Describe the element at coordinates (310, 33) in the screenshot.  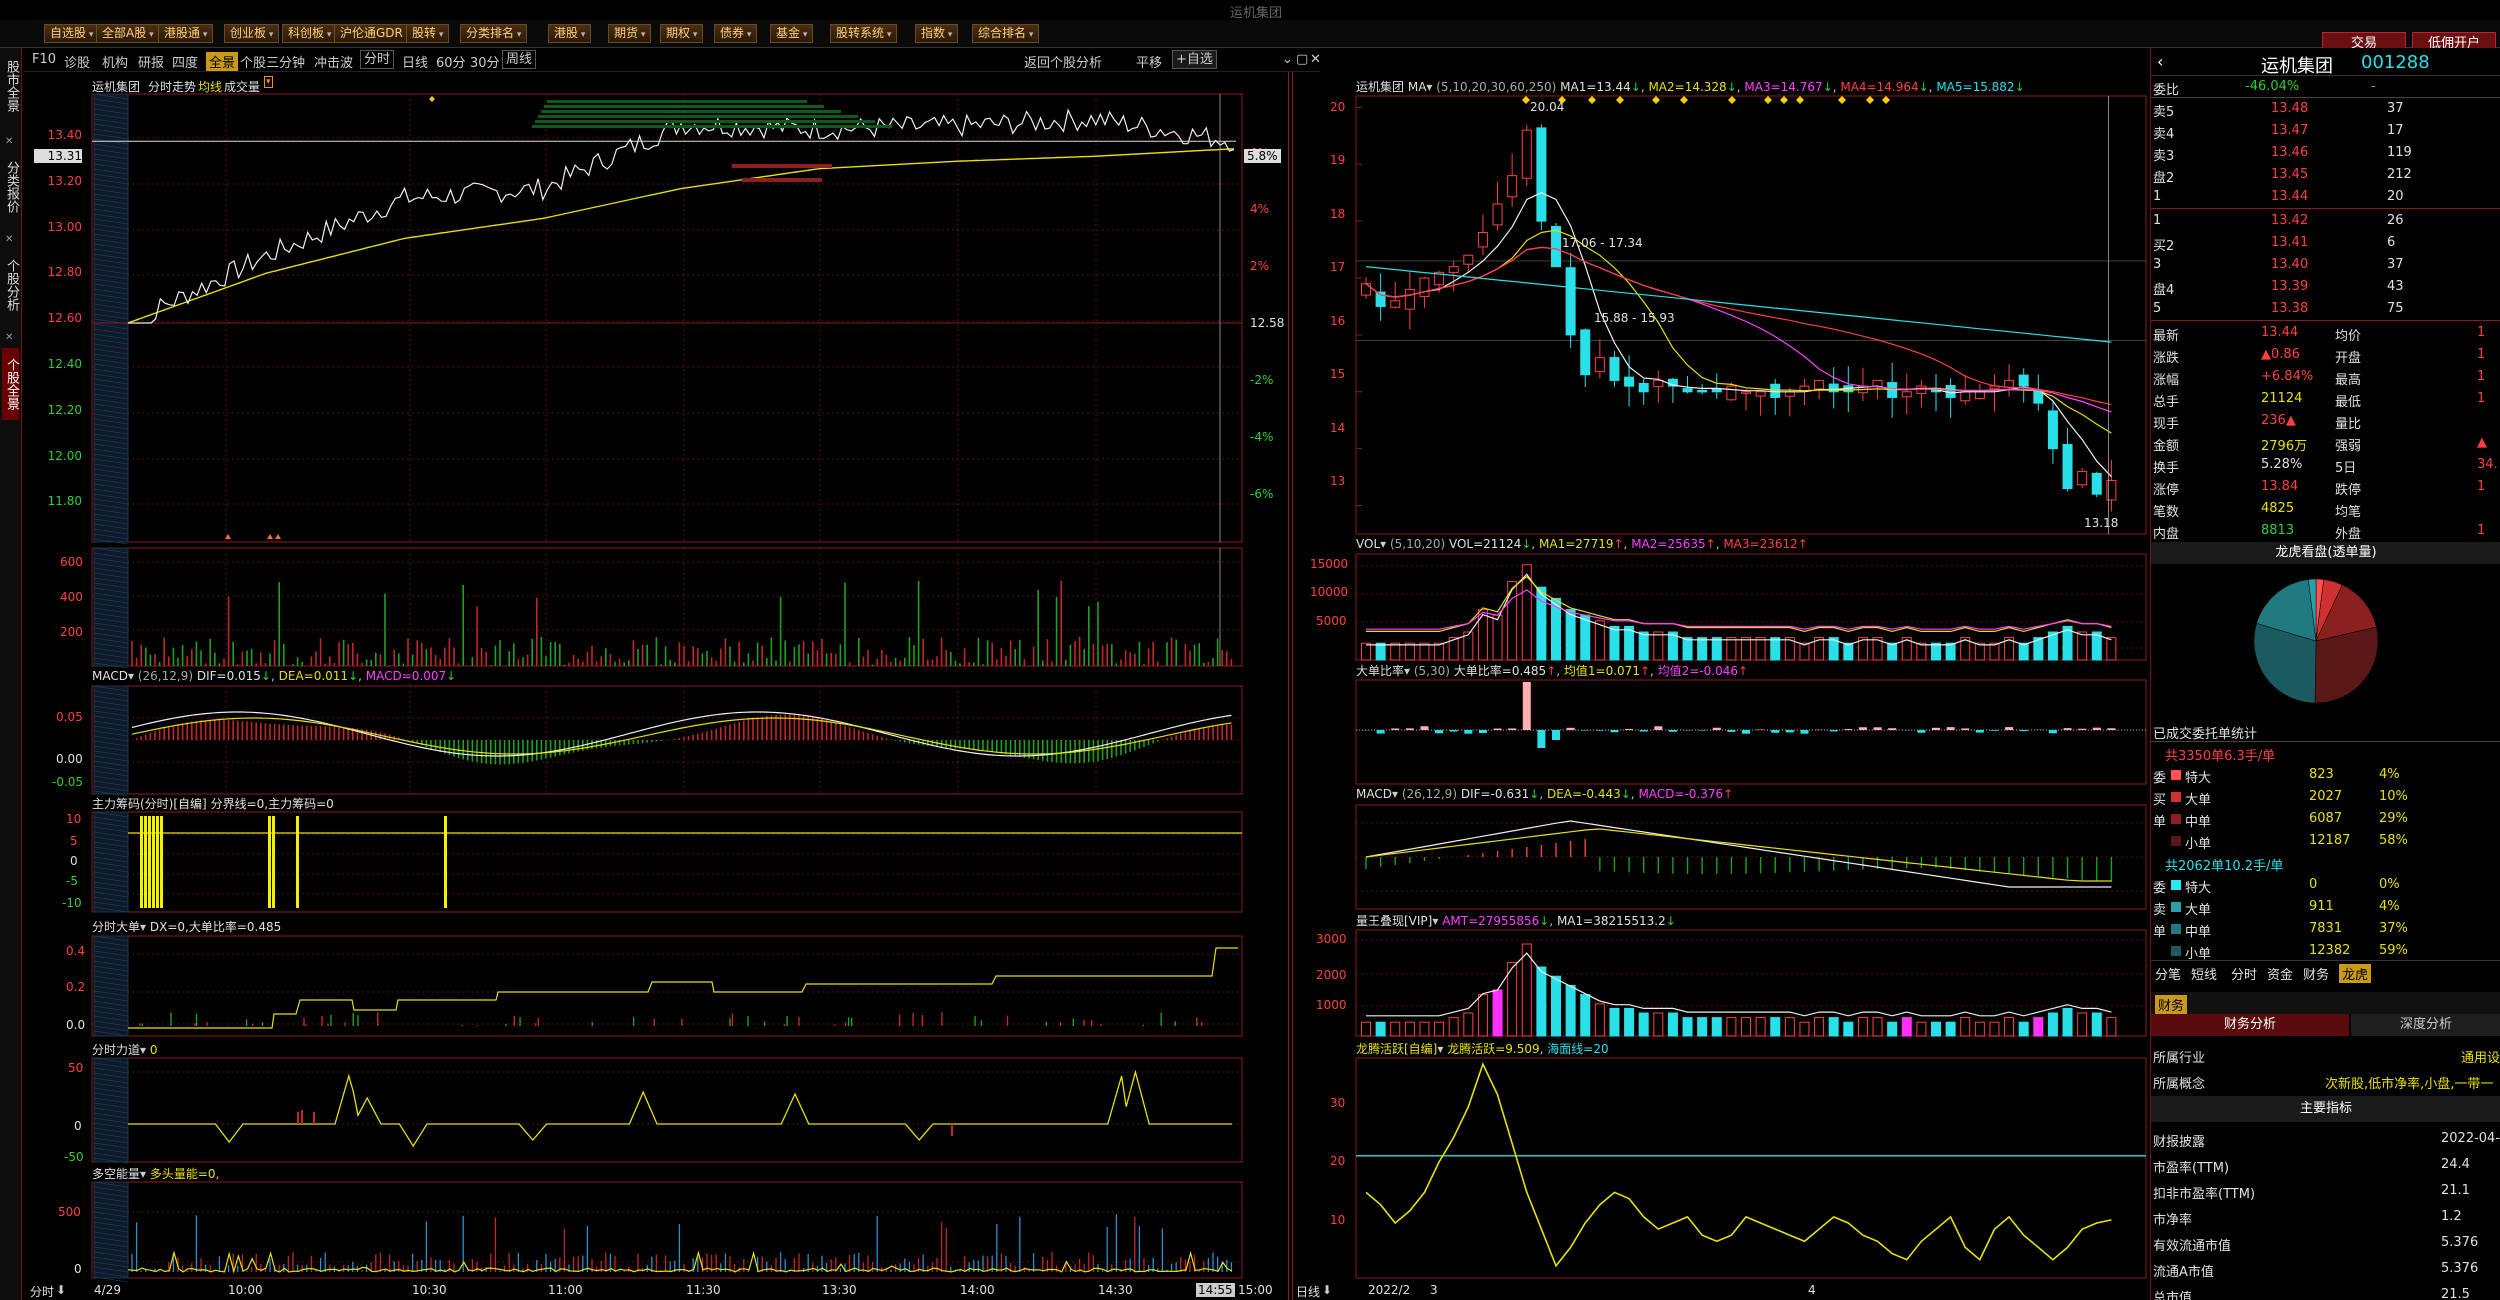
I see `menu-item: 科创板` at that location.